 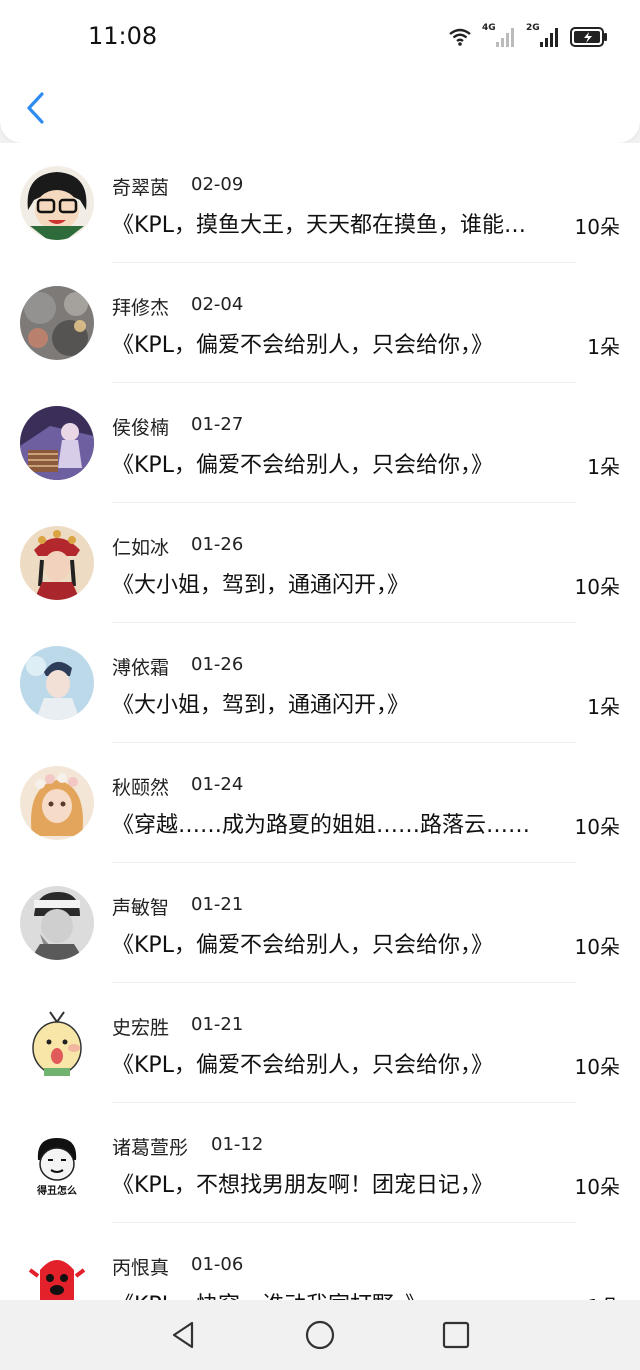 I want to click on status-icons: 4G 2G, so click(x=528, y=36).